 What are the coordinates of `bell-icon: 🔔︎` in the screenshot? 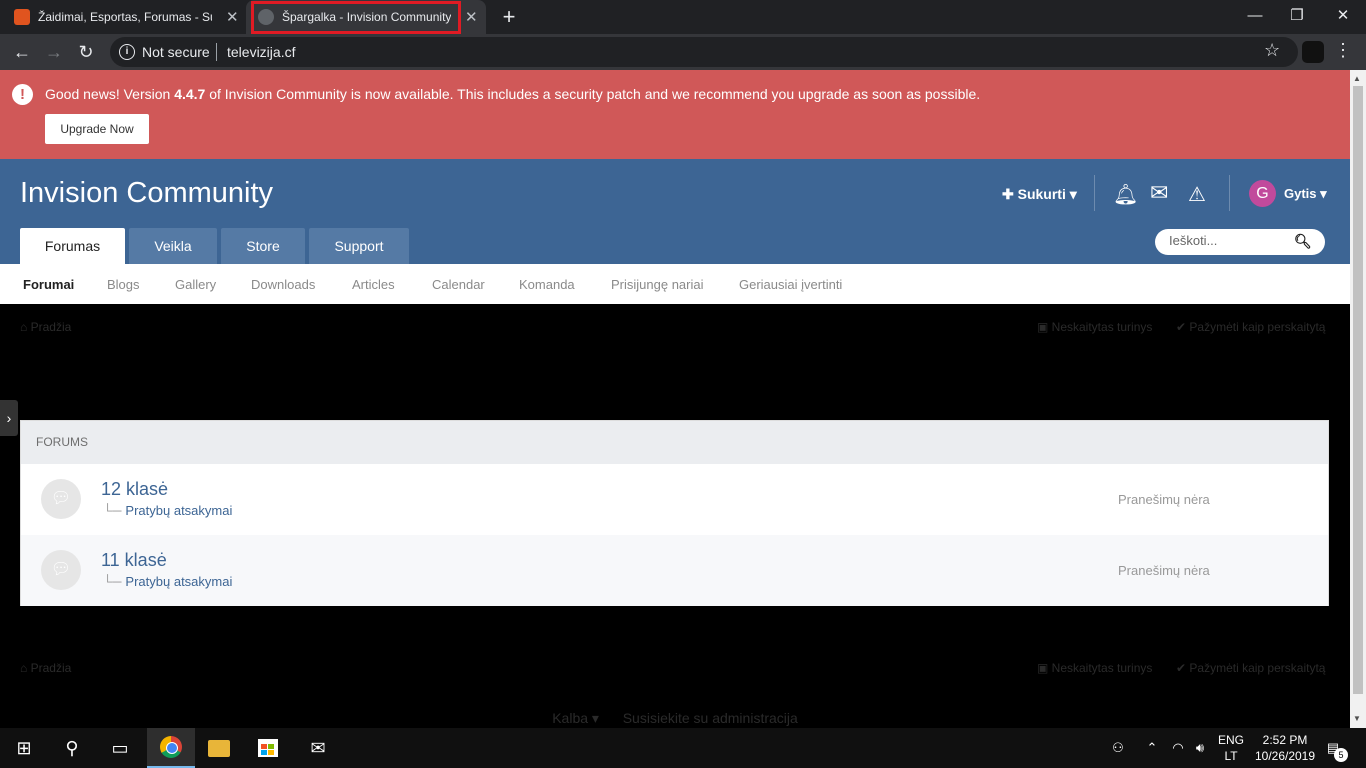 It's located at (1125, 194).